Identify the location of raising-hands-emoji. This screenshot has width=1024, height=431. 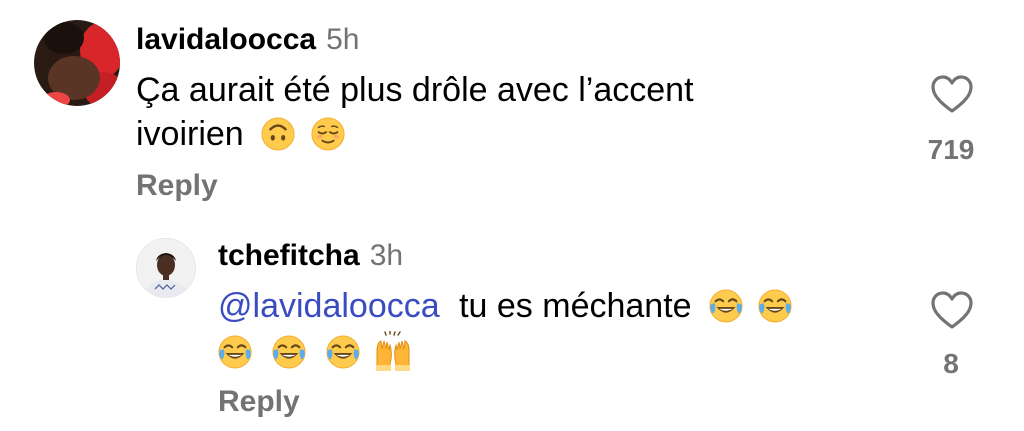
(393, 351).